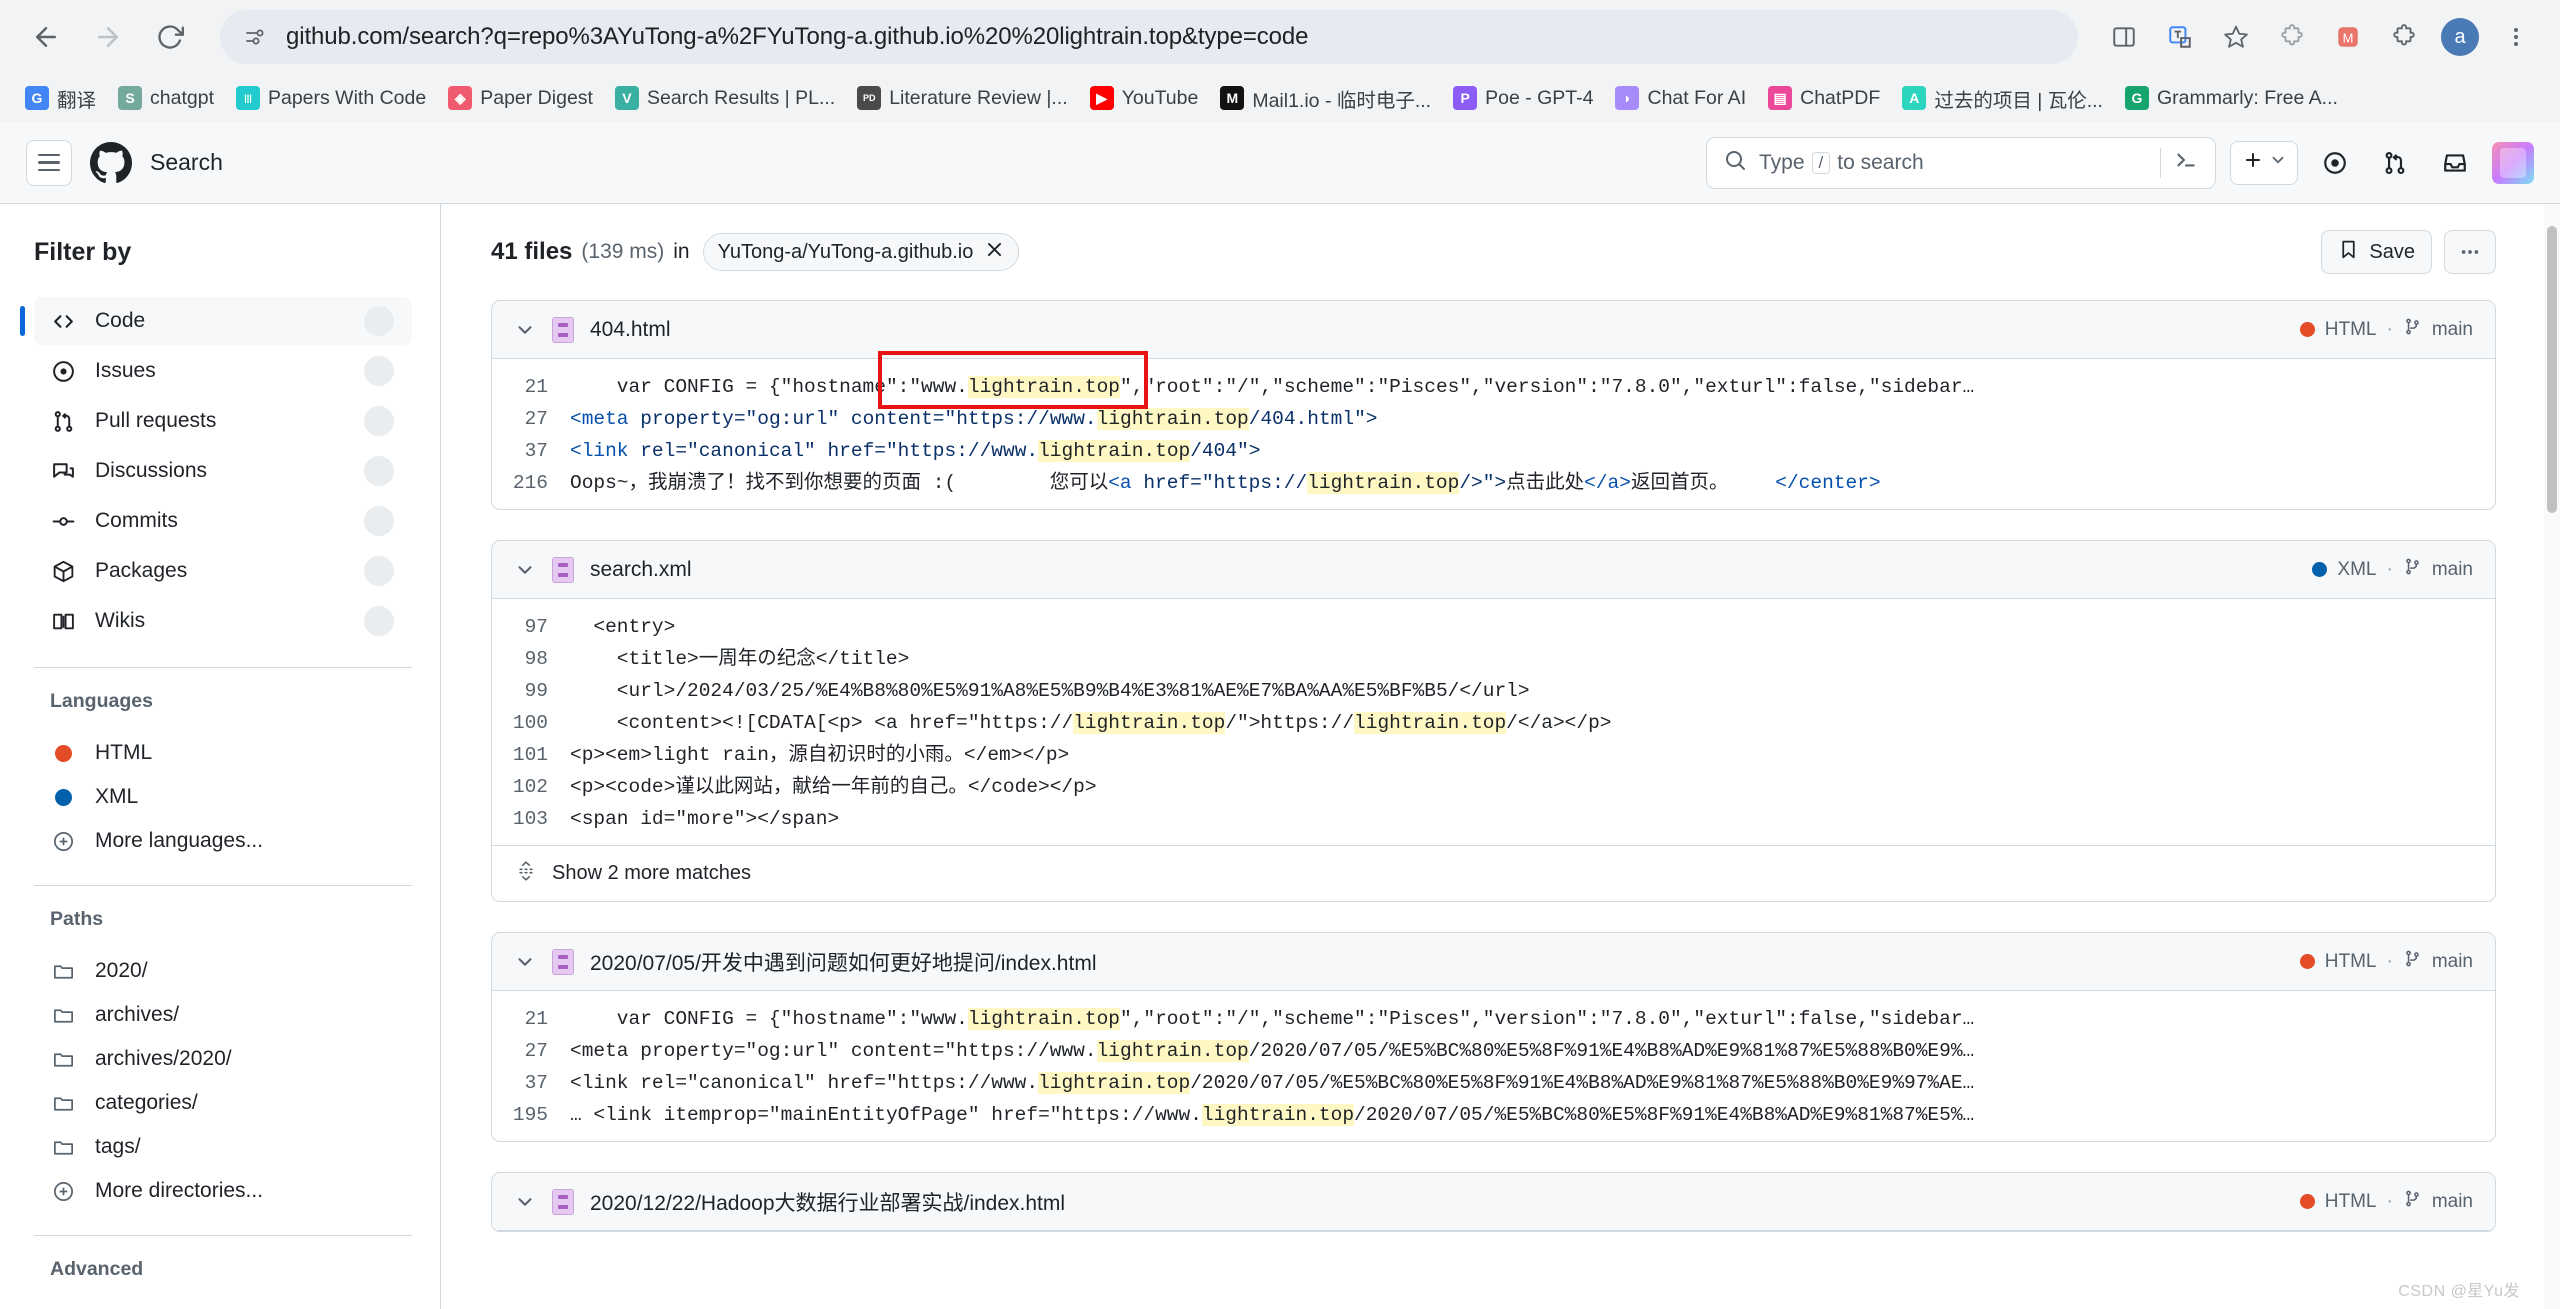 This screenshot has height=1309, width=2560. Describe the element at coordinates (536, 451) in the screenshot. I see `line-number: 37` at that location.